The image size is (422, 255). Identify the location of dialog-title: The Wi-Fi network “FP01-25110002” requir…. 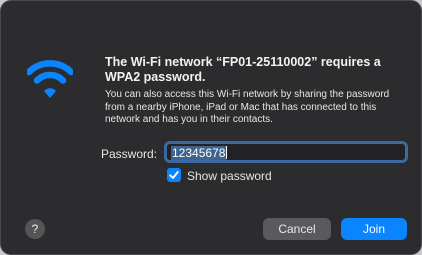
(243, 69).